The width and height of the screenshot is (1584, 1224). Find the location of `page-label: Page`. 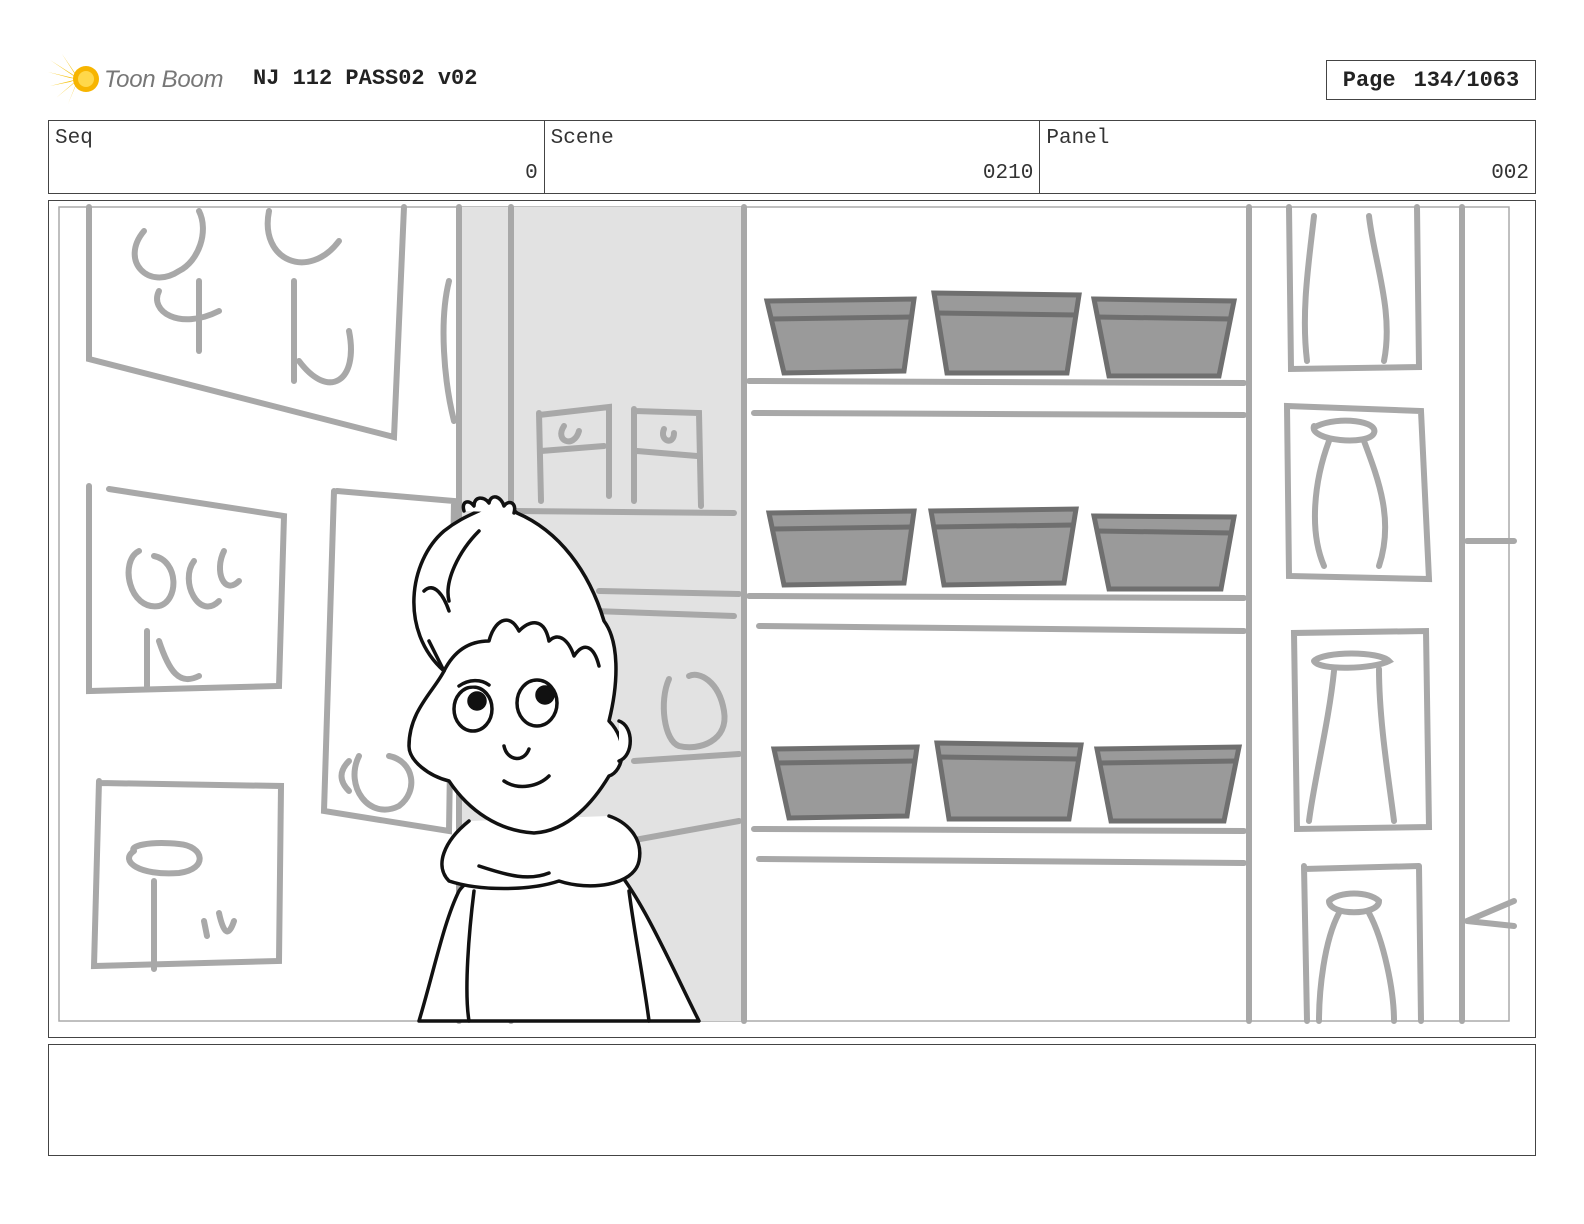

page-label: Page is located at coordinates (1369, 80).